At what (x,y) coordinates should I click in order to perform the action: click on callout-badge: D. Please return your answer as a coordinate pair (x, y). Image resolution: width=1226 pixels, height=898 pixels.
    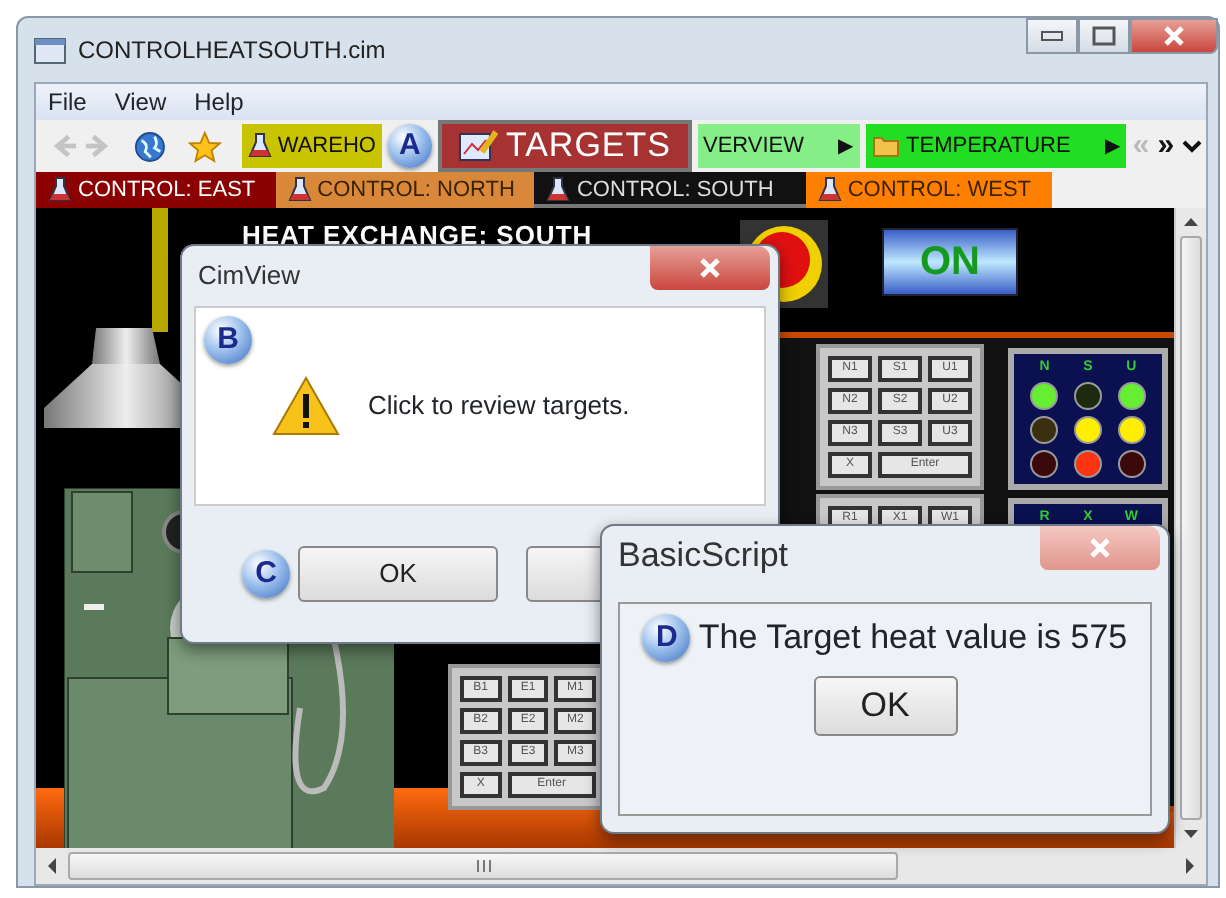
    Looking at the image, I should click on (666, 637).